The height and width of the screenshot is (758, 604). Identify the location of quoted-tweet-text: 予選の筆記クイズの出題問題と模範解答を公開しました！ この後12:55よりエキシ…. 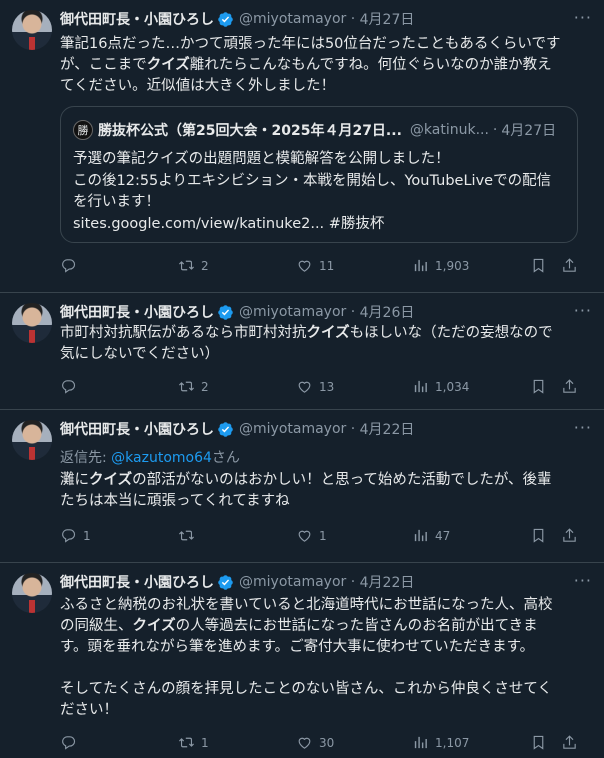
(319, 192).